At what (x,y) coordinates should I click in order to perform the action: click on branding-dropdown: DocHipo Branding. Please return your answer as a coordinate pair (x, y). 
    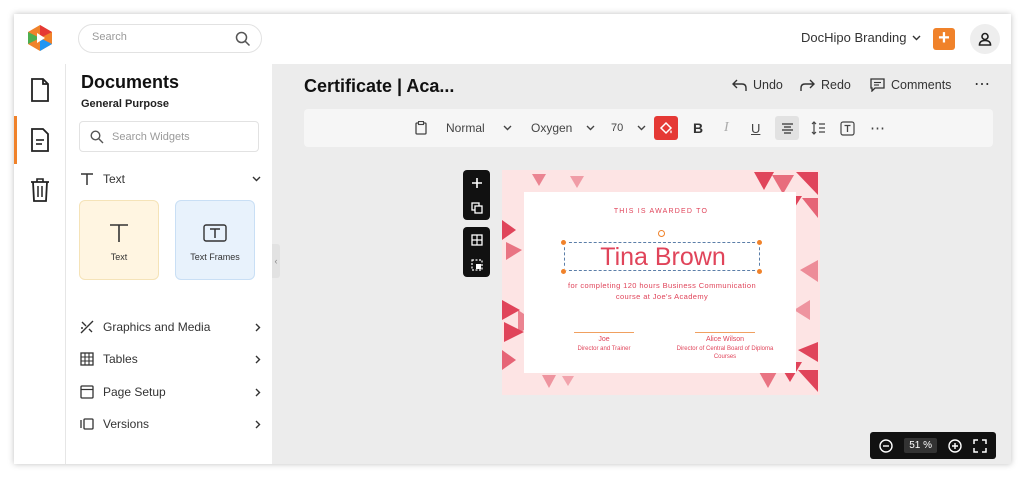
    Looking at the image, I should click on (861, 37).